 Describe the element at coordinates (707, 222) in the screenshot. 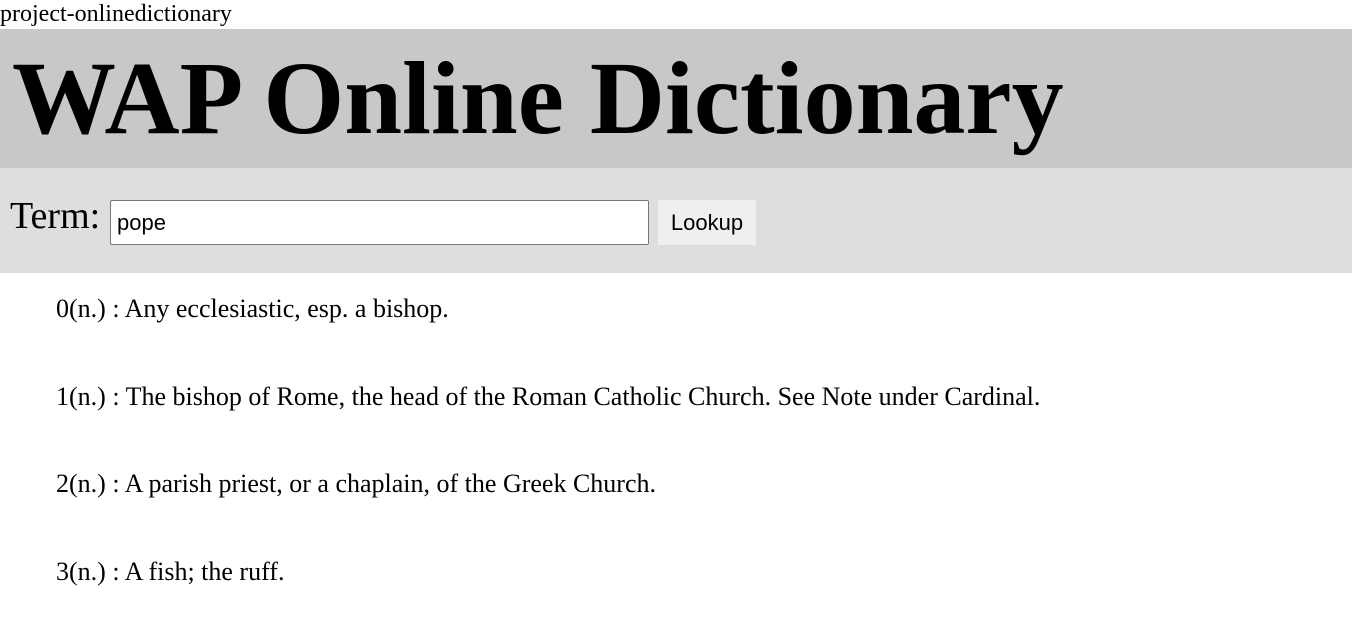

I see `lookup-button: Lookup` at that location.